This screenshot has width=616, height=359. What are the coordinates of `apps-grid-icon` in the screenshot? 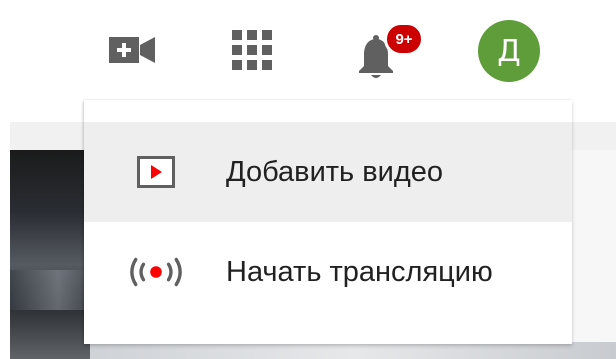 It's located at (252, 50).